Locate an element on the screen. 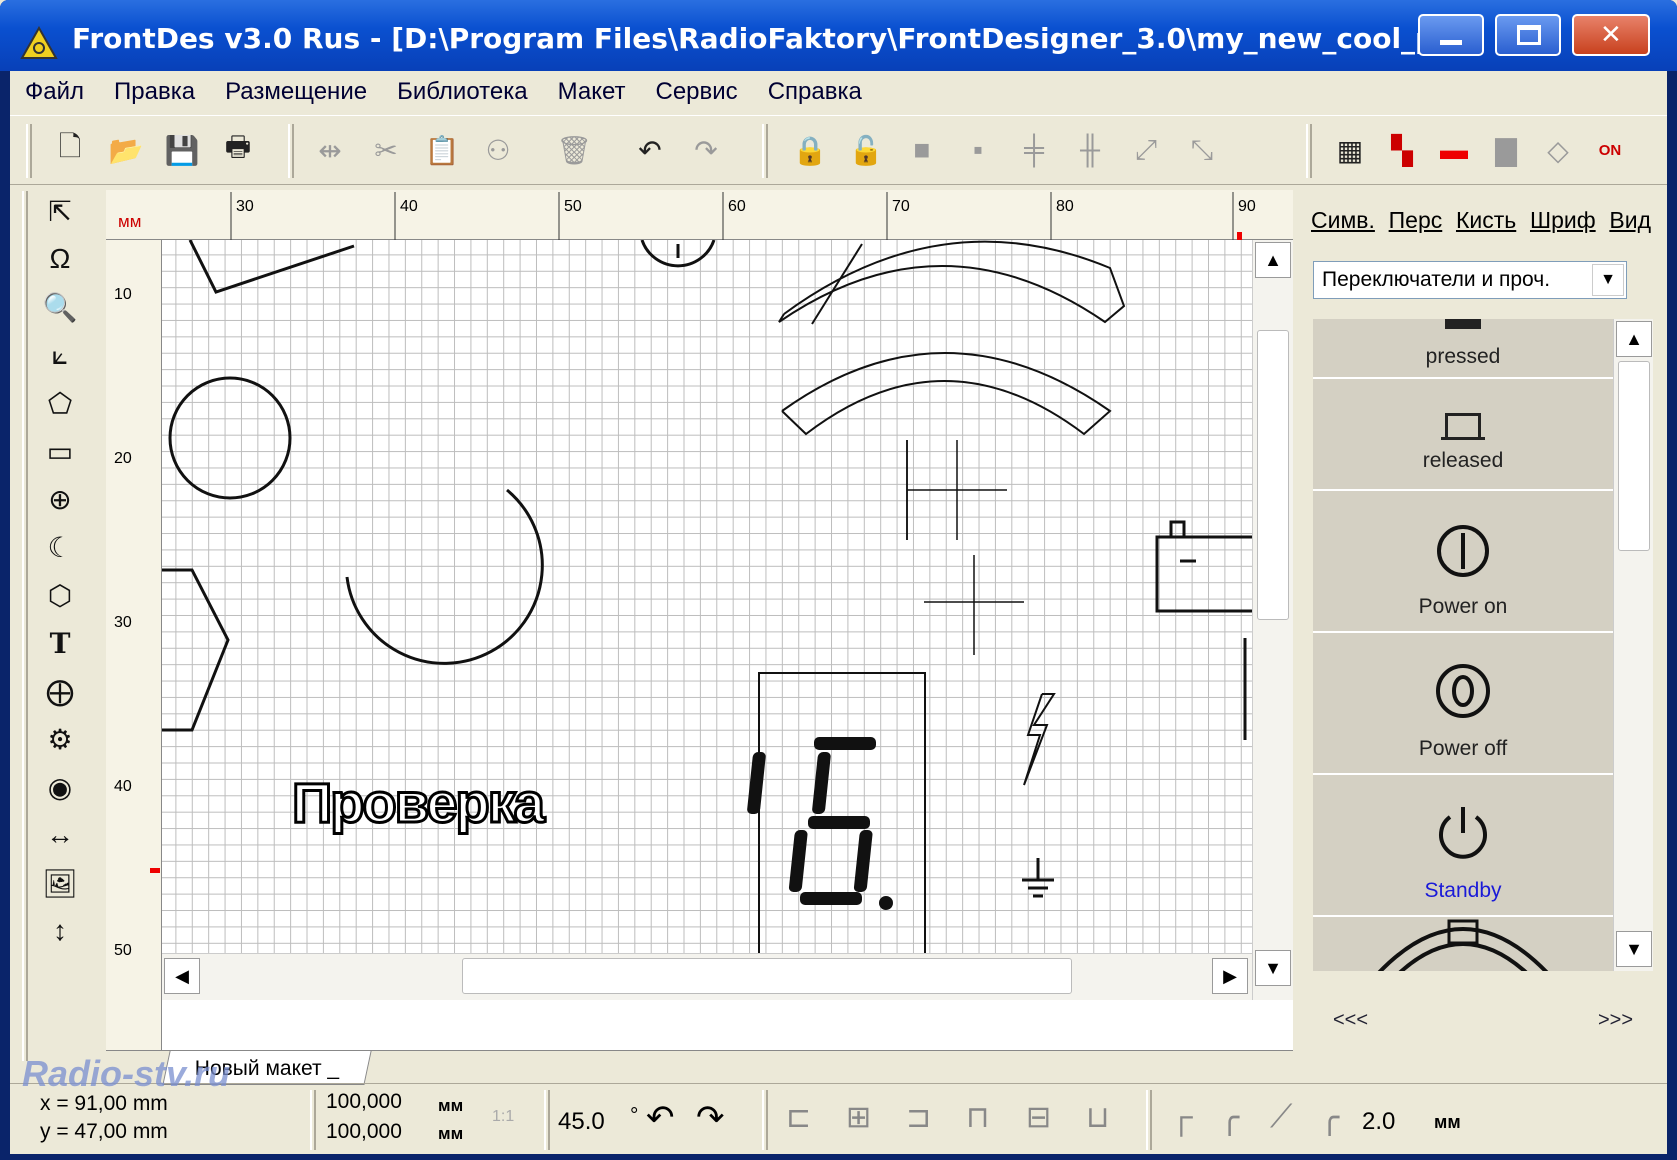 The image size is (1677, 1160). panel-icon: ▇ is located at coordinates (1506, 150).